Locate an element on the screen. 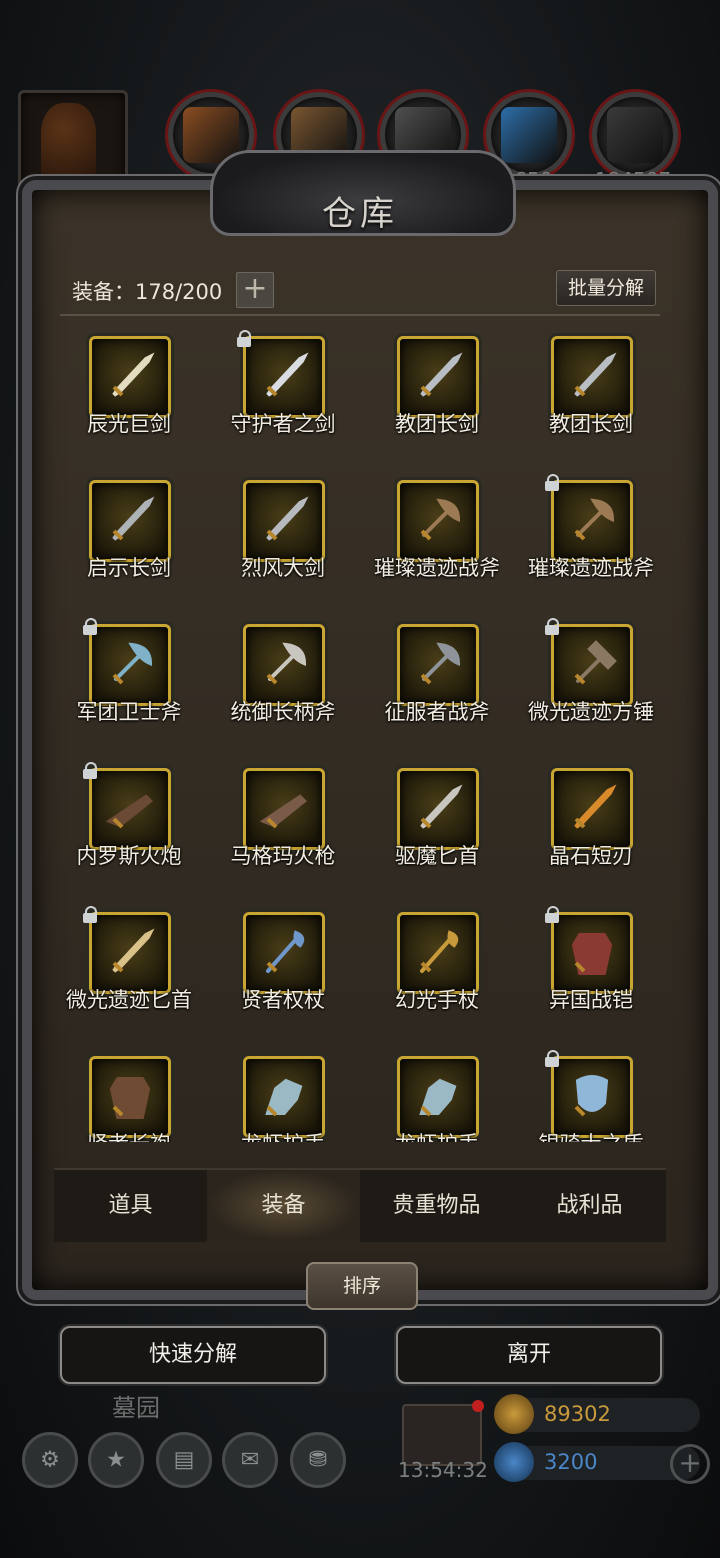  item-name: 贤者长袍 is located at coordinates (134, 1135).